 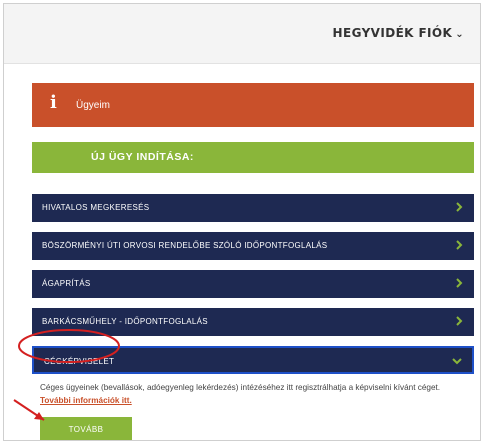 What do you see at coordinates (142, 157) in the screenshot?
I see `new-case-label: ÚJ ÜGY INDÍTÁSA:` at bounding box center [142, 157].